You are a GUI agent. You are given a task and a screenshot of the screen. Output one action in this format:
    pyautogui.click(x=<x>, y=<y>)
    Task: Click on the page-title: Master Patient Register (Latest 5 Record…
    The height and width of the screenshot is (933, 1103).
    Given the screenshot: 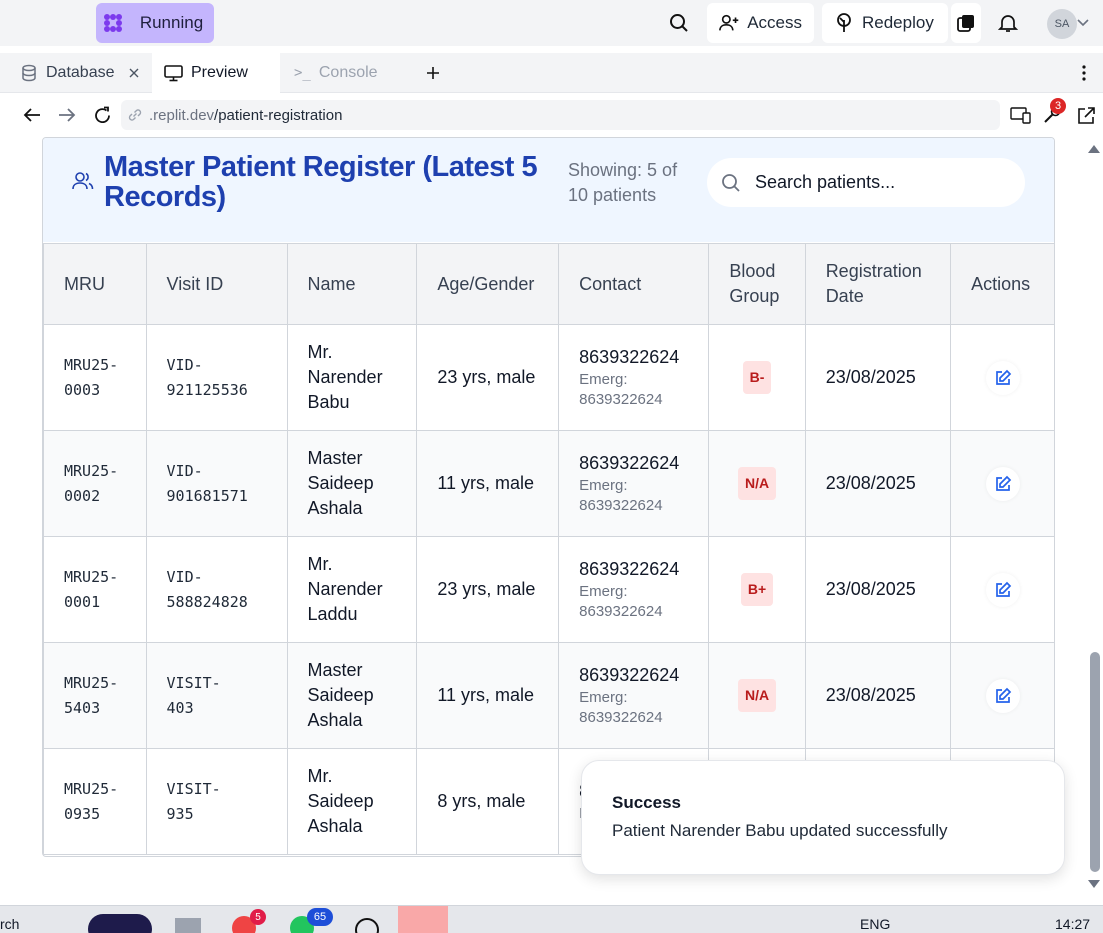 What is the action you would take?
    pyautogui.click(x=321, y=182)
    